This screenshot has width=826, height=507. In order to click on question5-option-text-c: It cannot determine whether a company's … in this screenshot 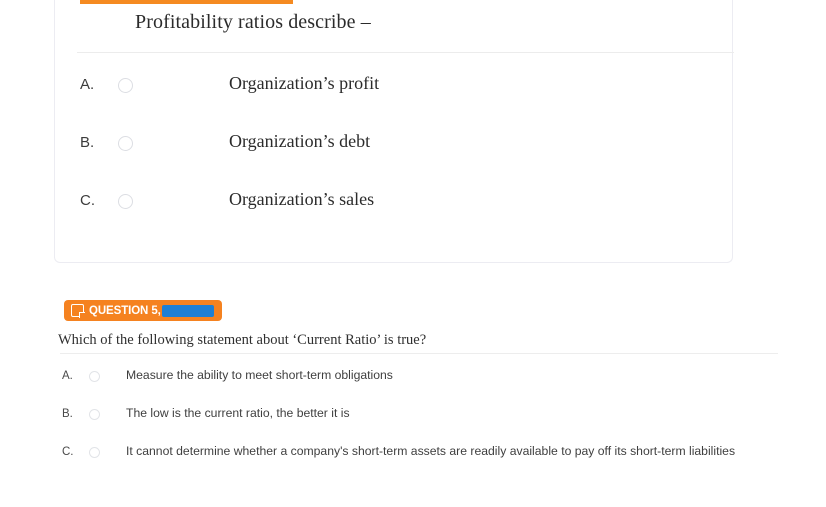, I will do `click(431, 451)`.